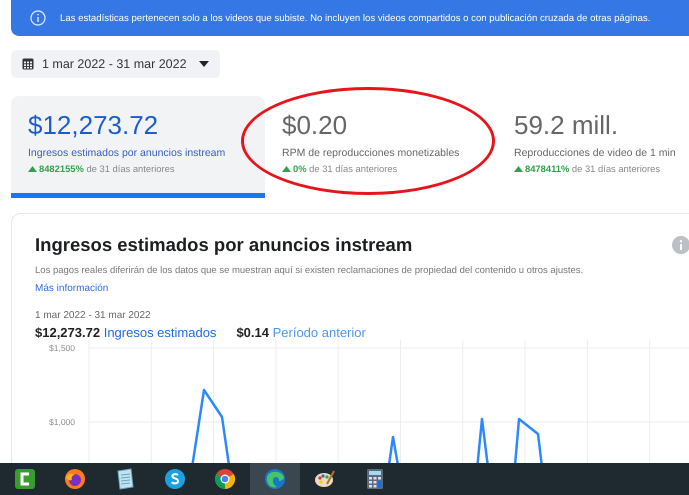  What do you see at coordinates (371, 153) in the screenshot?
I see `metric-label: RPM de reproducciones monetizables` at bounding box center [371, 153].